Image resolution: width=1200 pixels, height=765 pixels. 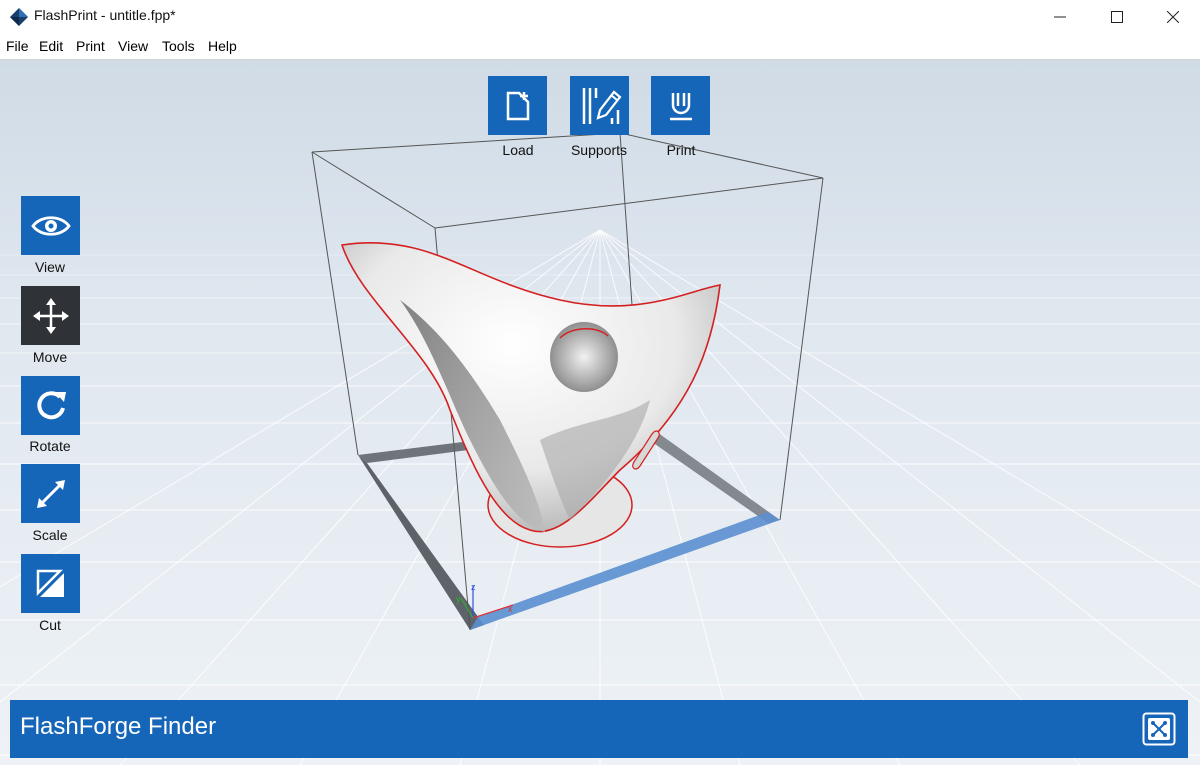 I want to click on menu-edit: Edit, so click(x=51, y=46).